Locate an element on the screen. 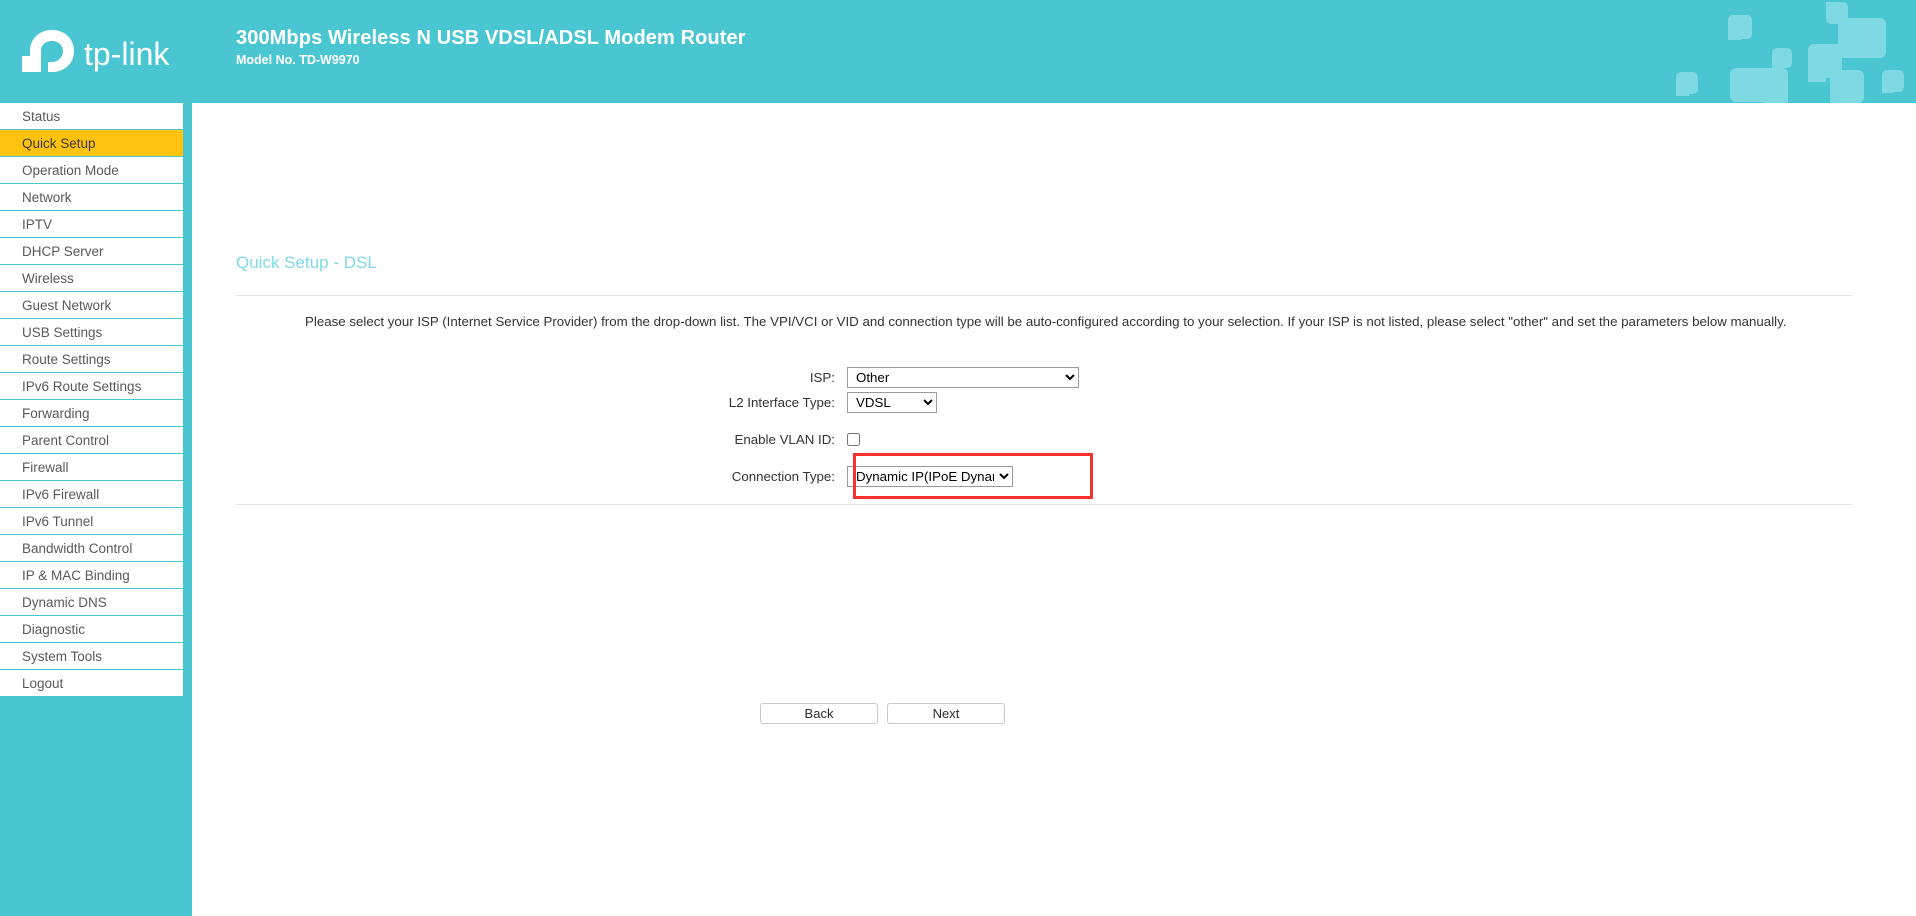 The width and height of the screenshot is (1916, 916). sidebar-item-route-settings: Route Settings is located at coordinates (91, 359).